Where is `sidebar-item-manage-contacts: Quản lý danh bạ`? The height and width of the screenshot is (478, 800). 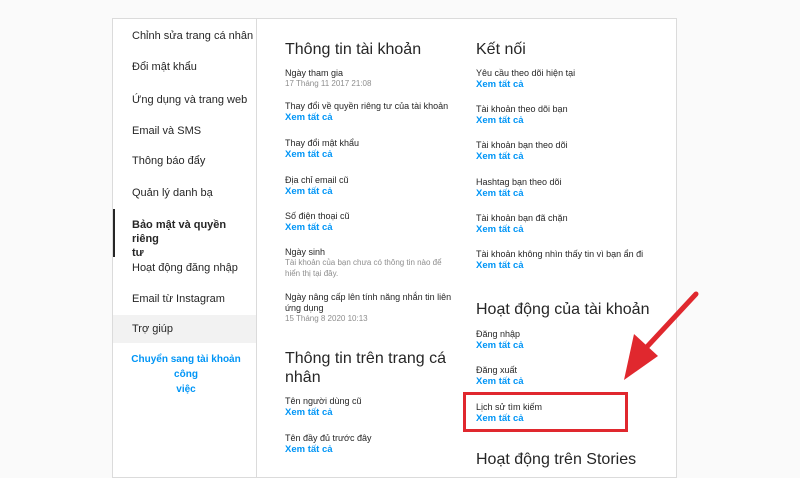 sidebar-item-manage-contacts: Quản lý danh bạ is located at coordinates (184, 193).